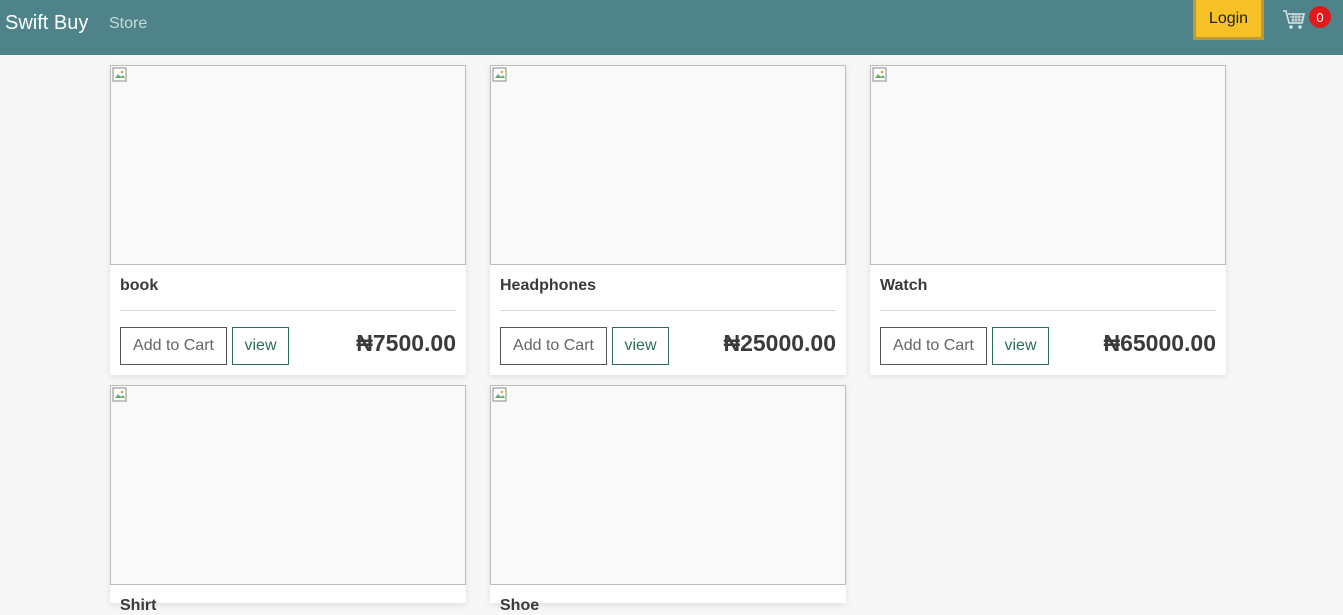  What do you see at coordinates (138, 605) in the screenshot?
I see `product-name: Shirt` at bounding box center [138, 605].